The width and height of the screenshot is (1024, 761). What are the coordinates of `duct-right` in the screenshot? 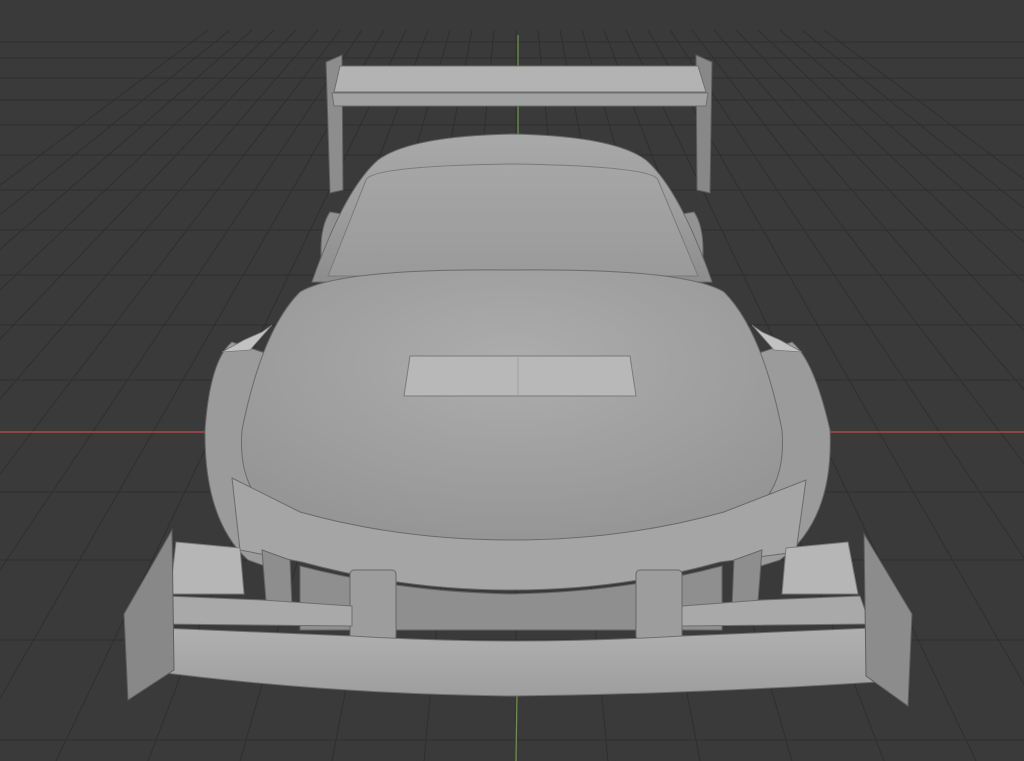 It's located at (659, 605).